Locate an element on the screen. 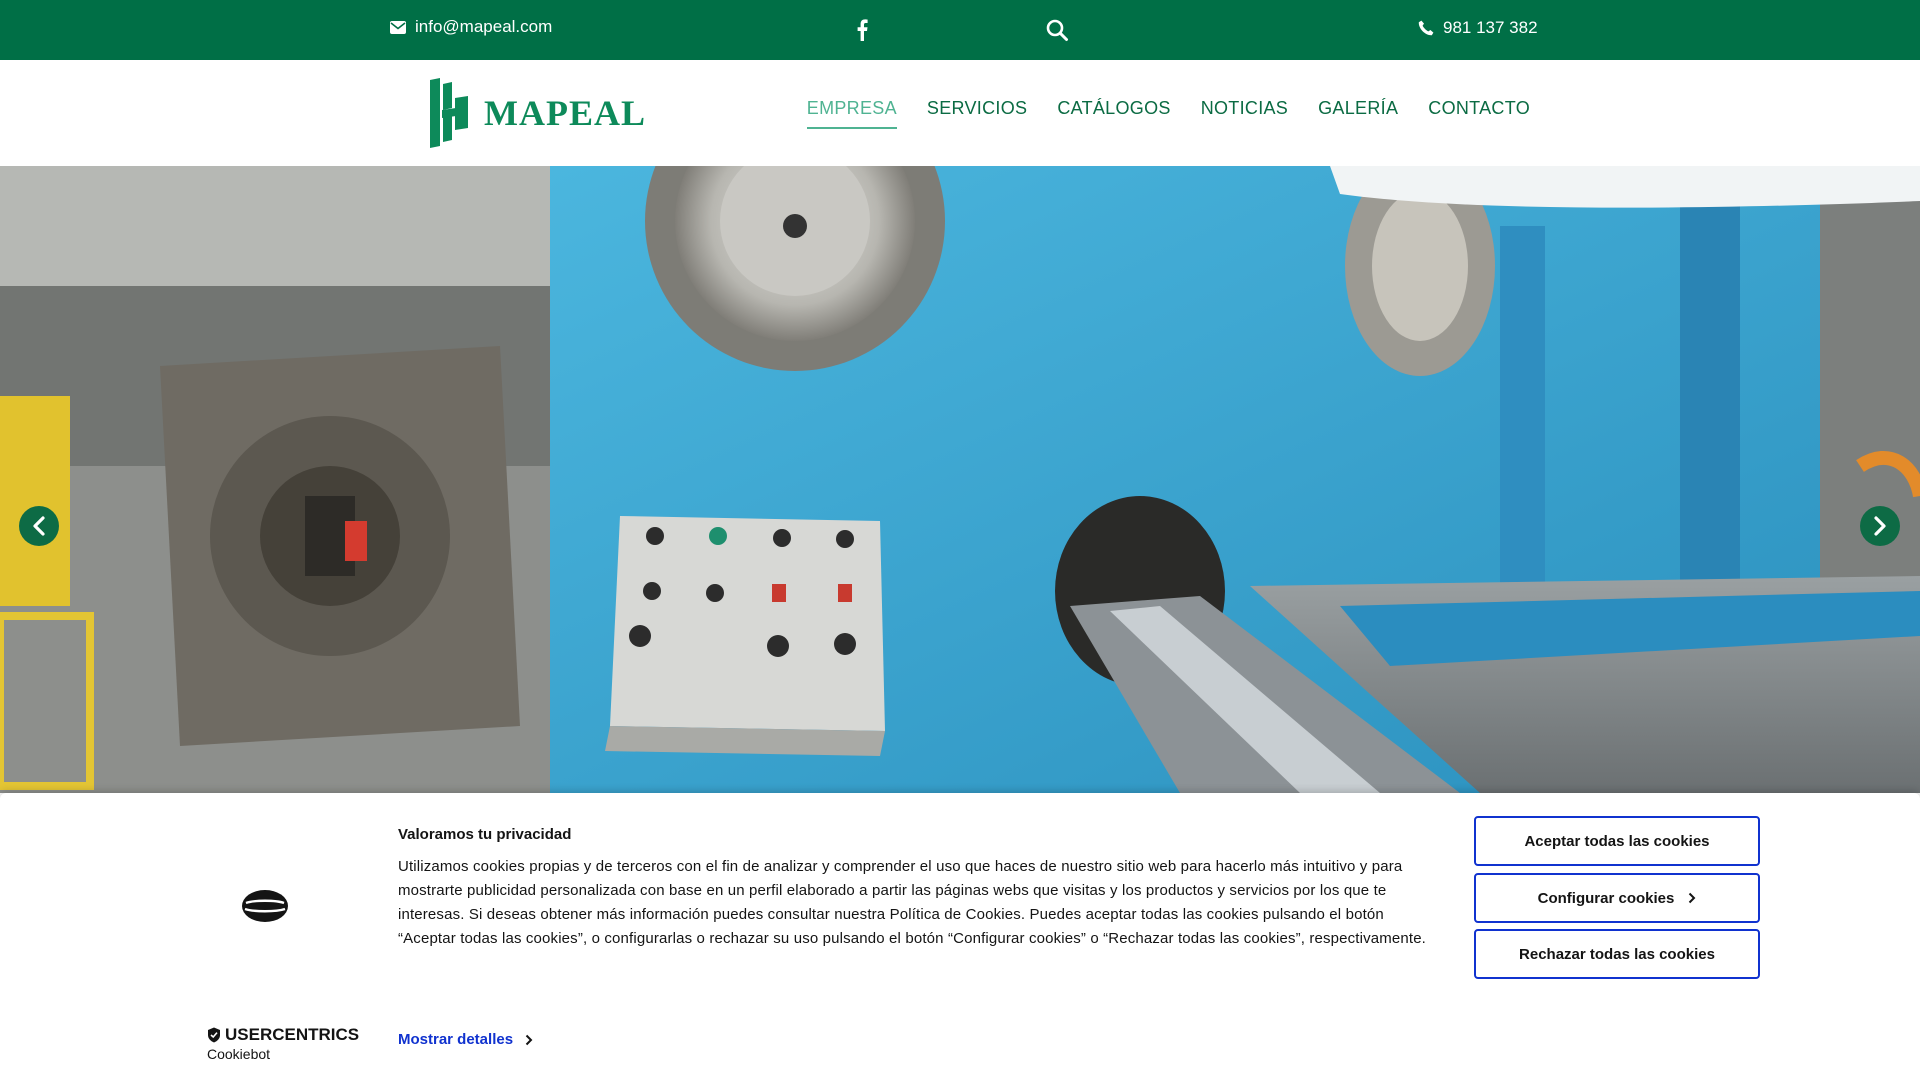  show-details-label: Mostrar detalles is located at coordinates (456, 1039).